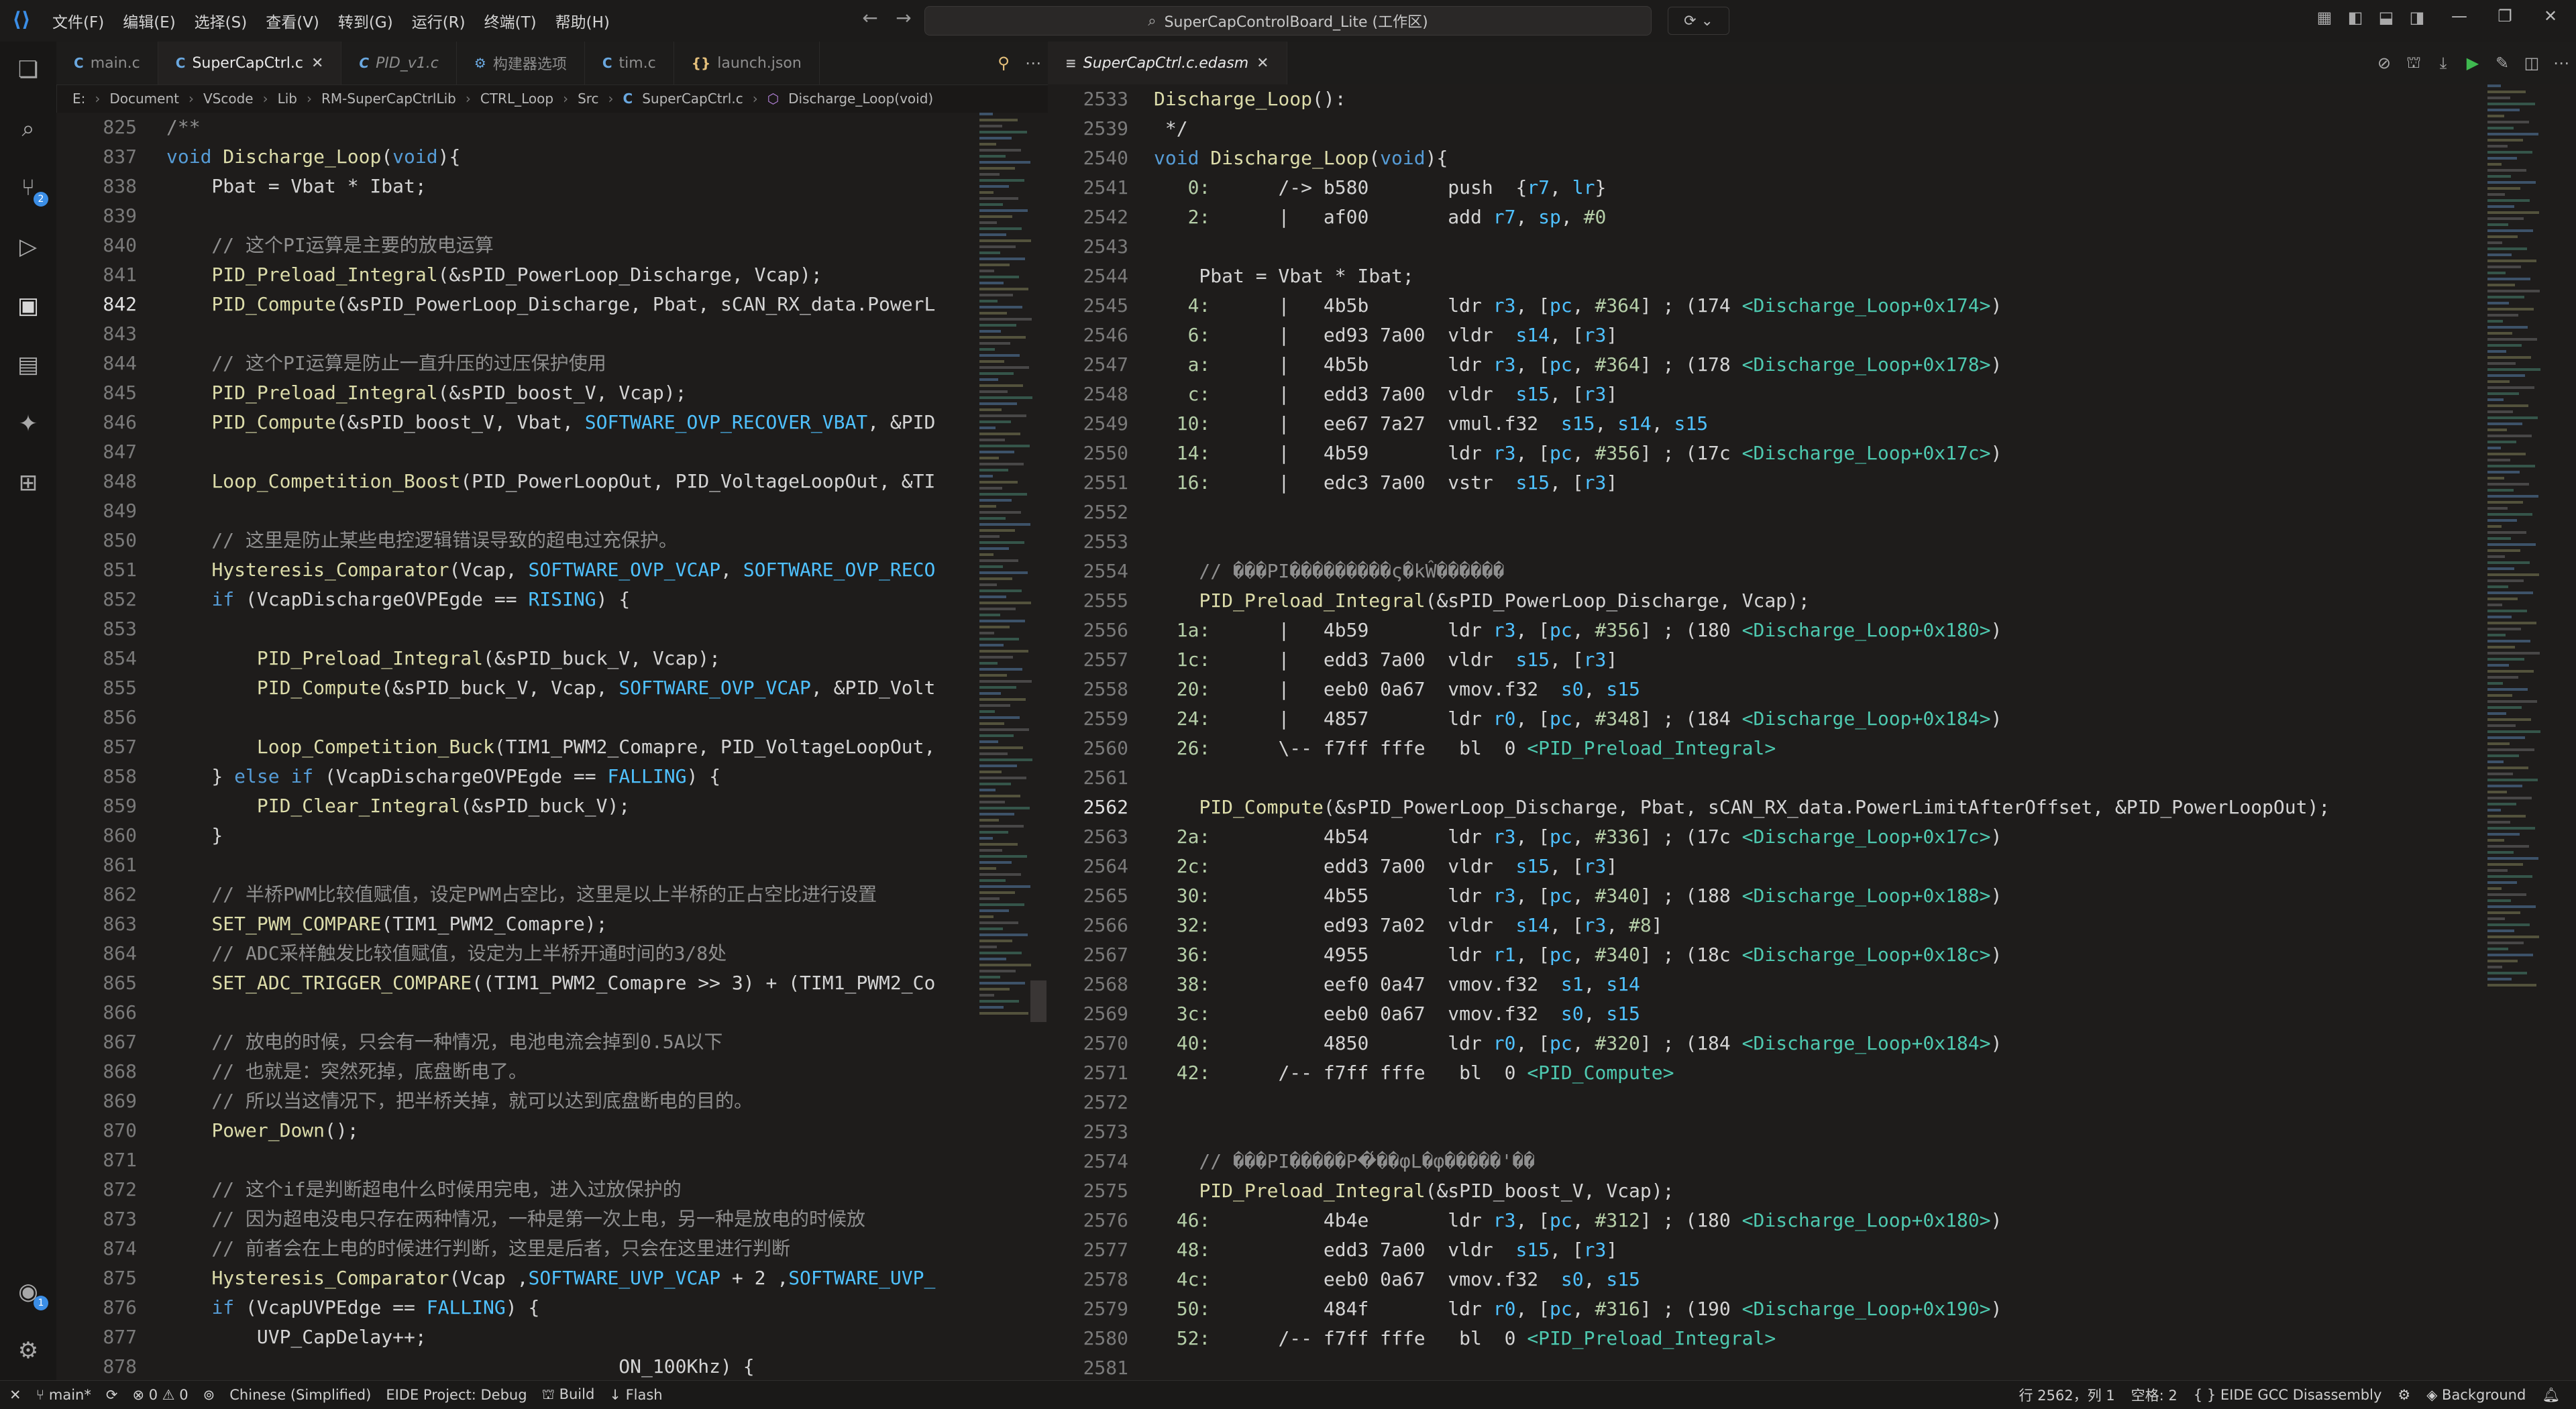 The width and height of the screenshot is (2576, 1409). I want to click on branch-item: ⑂ main*, so click(63, 1395).